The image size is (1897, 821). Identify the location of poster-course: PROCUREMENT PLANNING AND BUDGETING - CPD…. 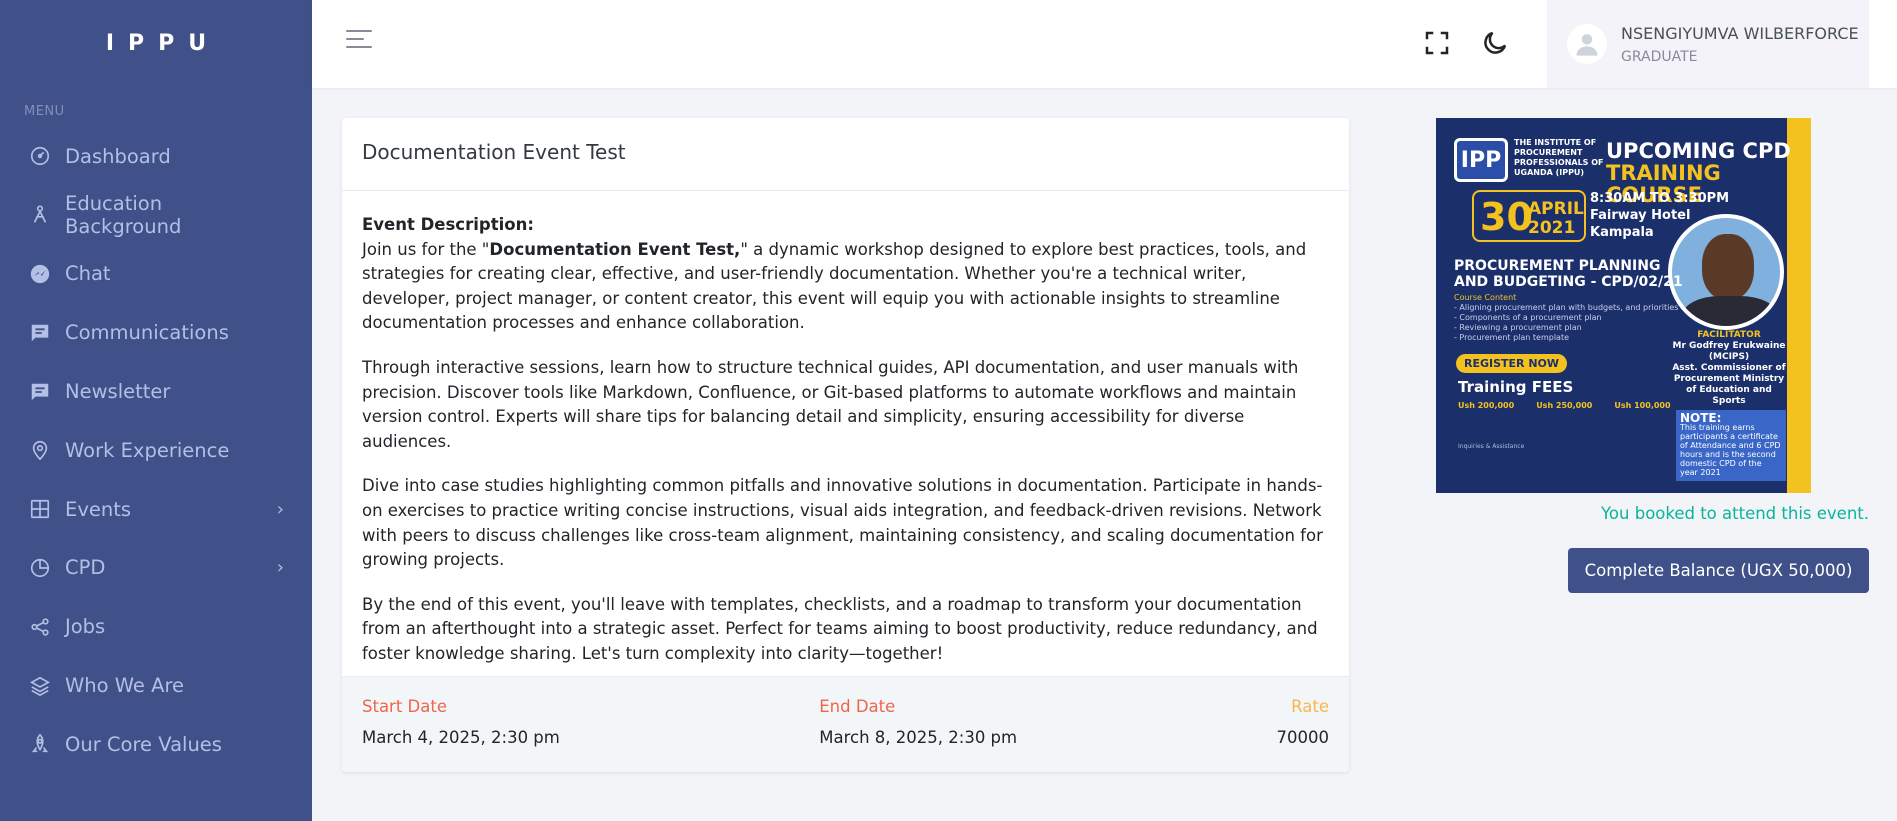
(1568, 274).